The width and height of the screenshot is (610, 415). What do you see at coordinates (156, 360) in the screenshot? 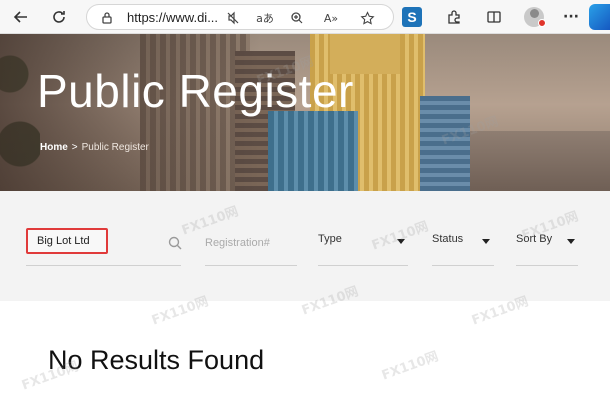
I see `no-results-message: No Results Found` at bounding box center [156, 360].